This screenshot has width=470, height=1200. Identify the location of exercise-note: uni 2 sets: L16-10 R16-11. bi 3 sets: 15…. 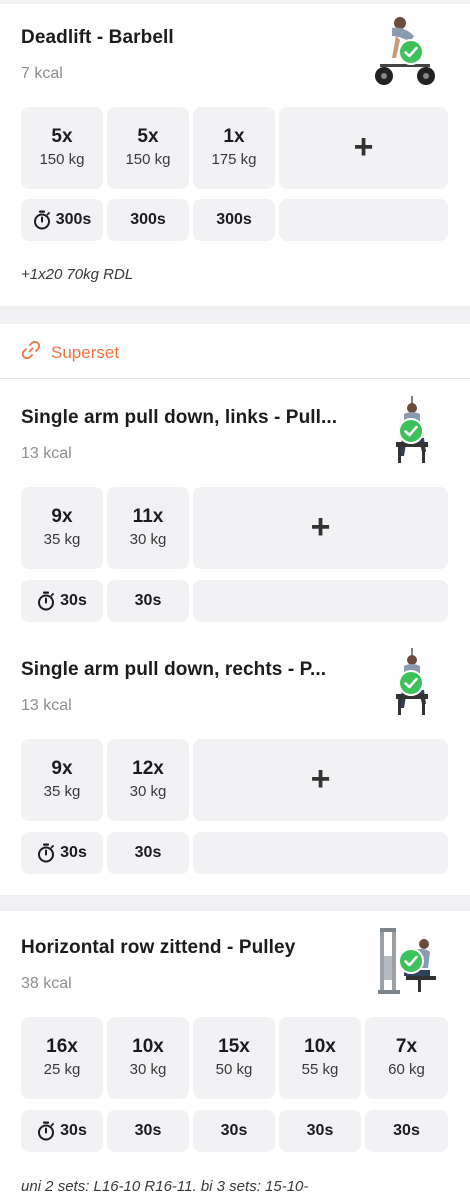
(164, 1186).